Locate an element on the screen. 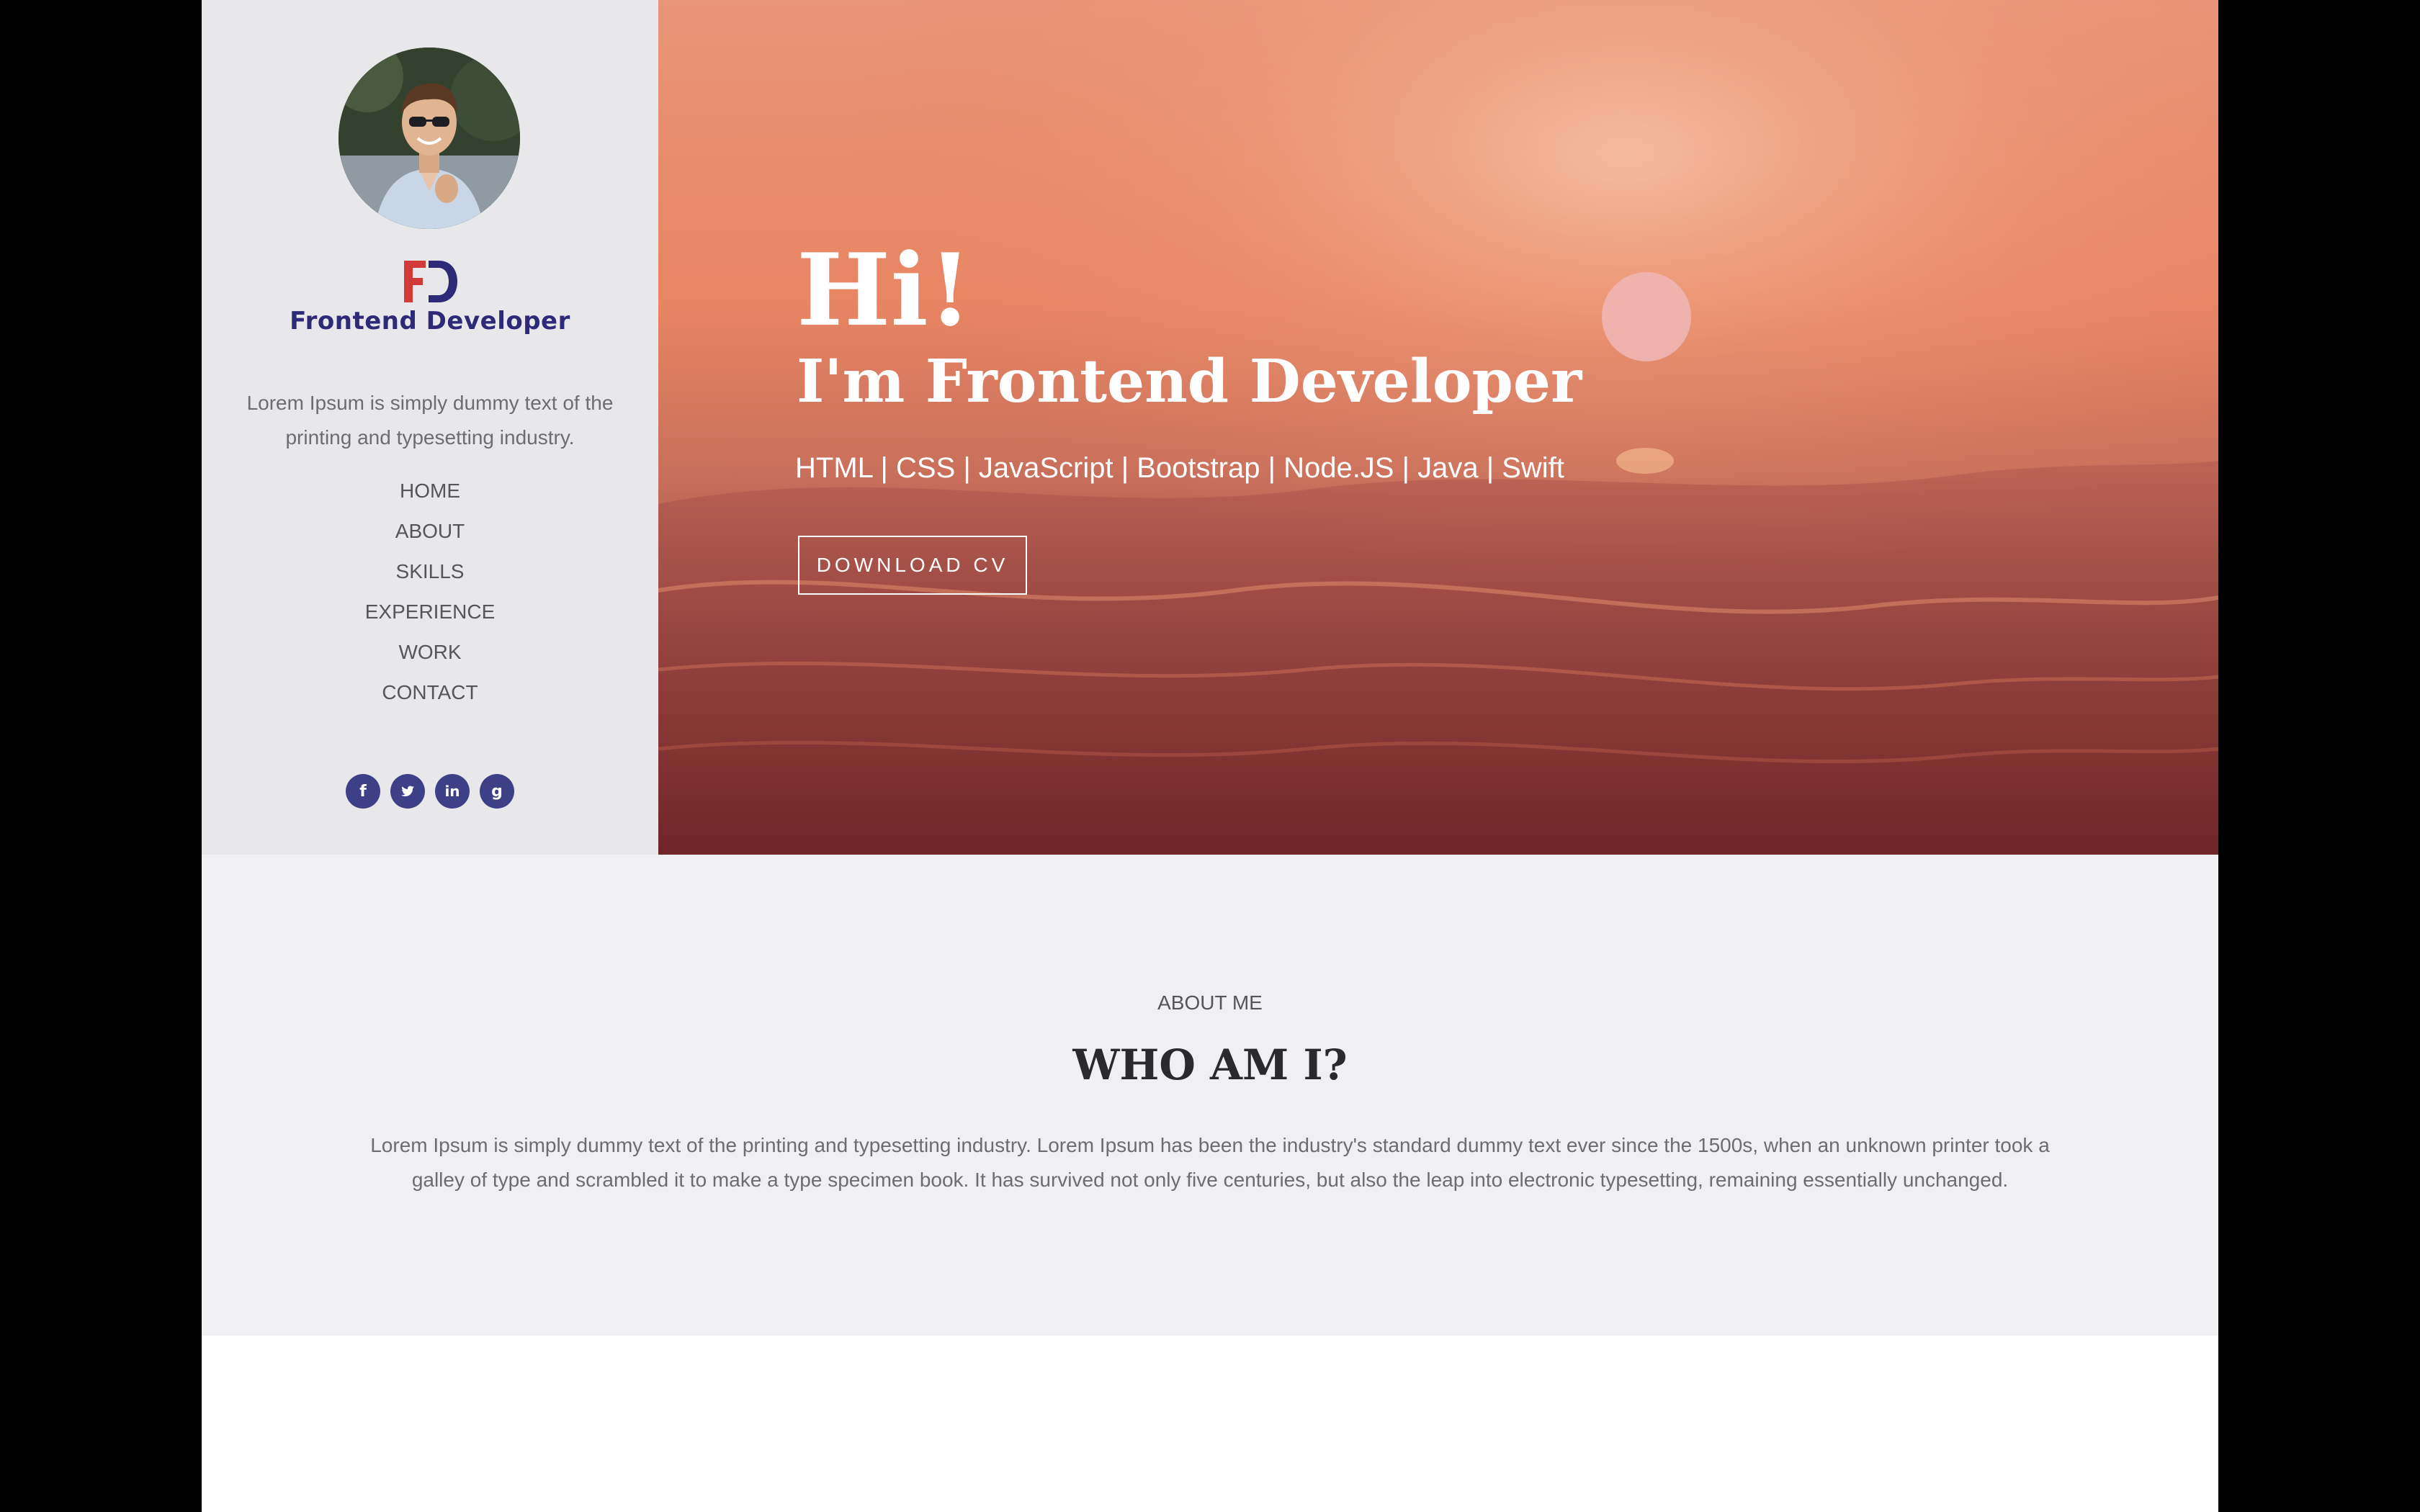 The width and height of the screenshot is (2420, 1512). twitter-bird-icon is located at coordinates (407, 791).